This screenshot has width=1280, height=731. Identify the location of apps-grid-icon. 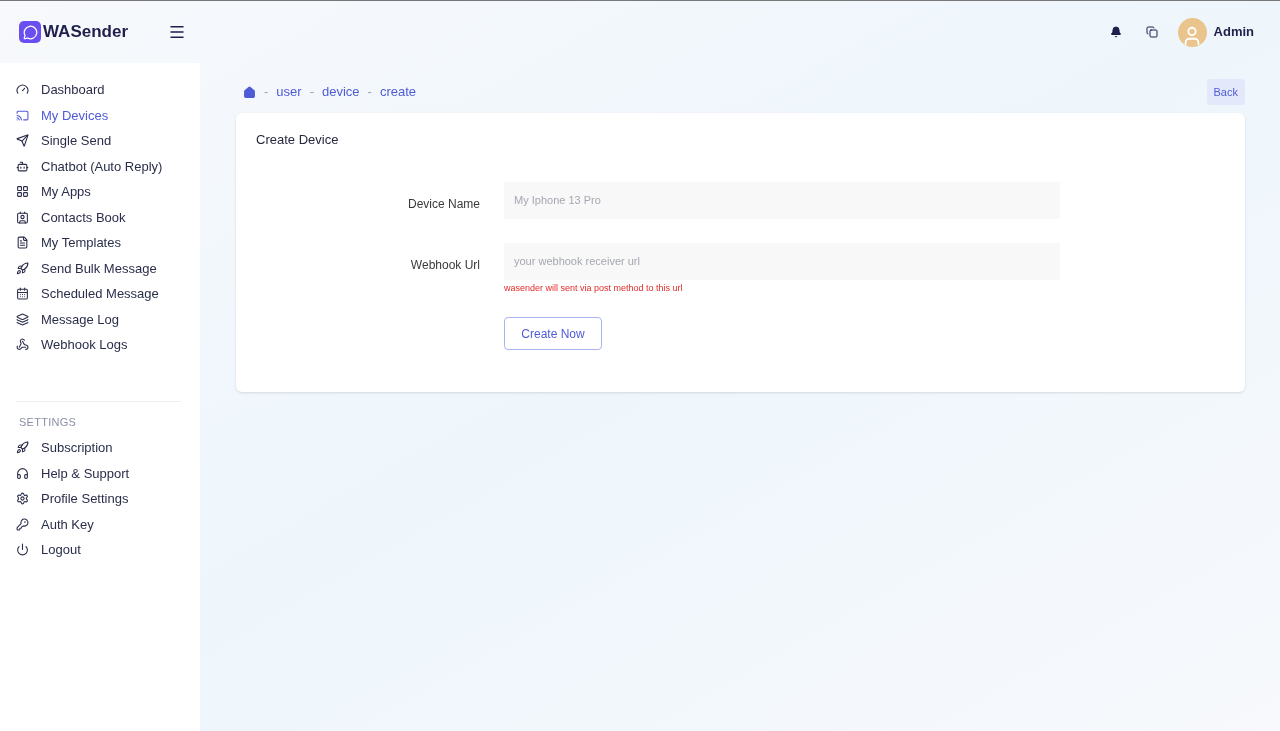
(22, 192).